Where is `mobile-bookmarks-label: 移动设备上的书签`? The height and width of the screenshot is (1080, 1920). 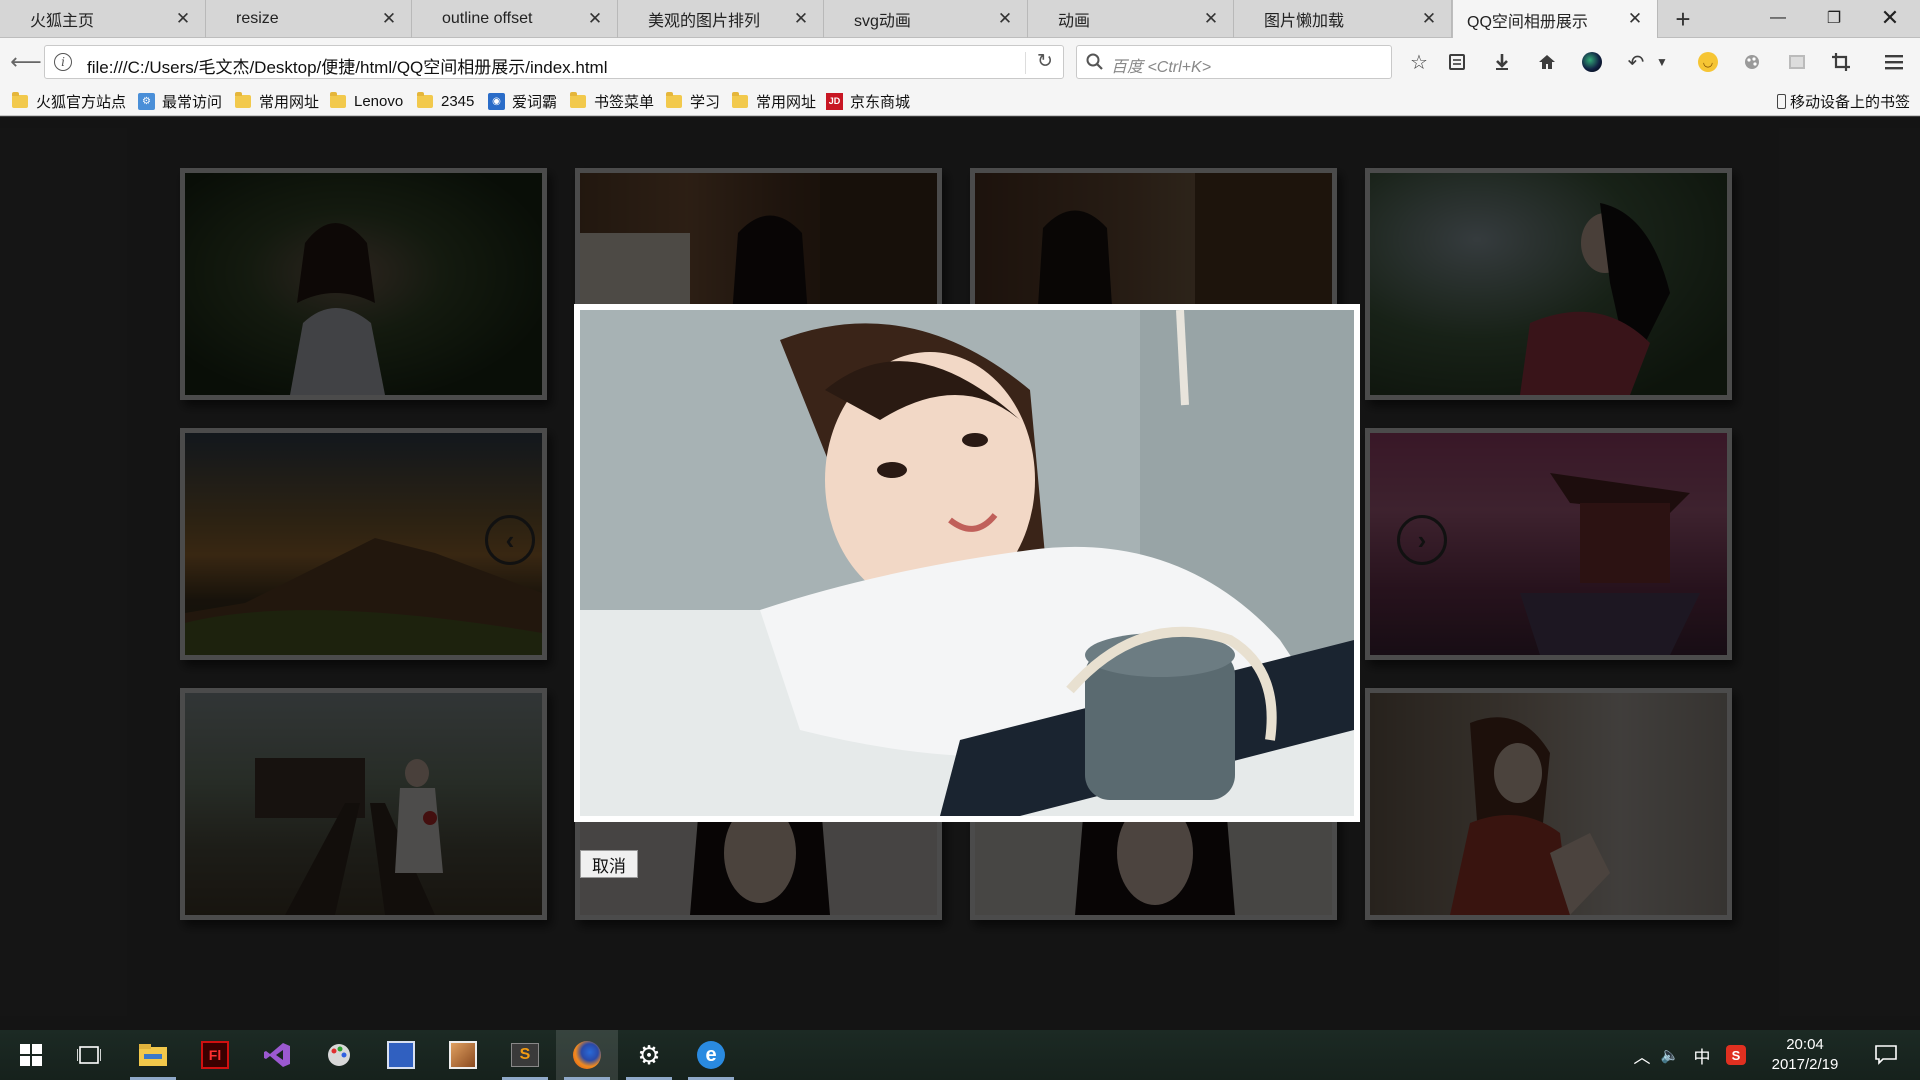 mobile-bookmarks-label: 移动设备上的书签 is located at coordinates (1849, 102).